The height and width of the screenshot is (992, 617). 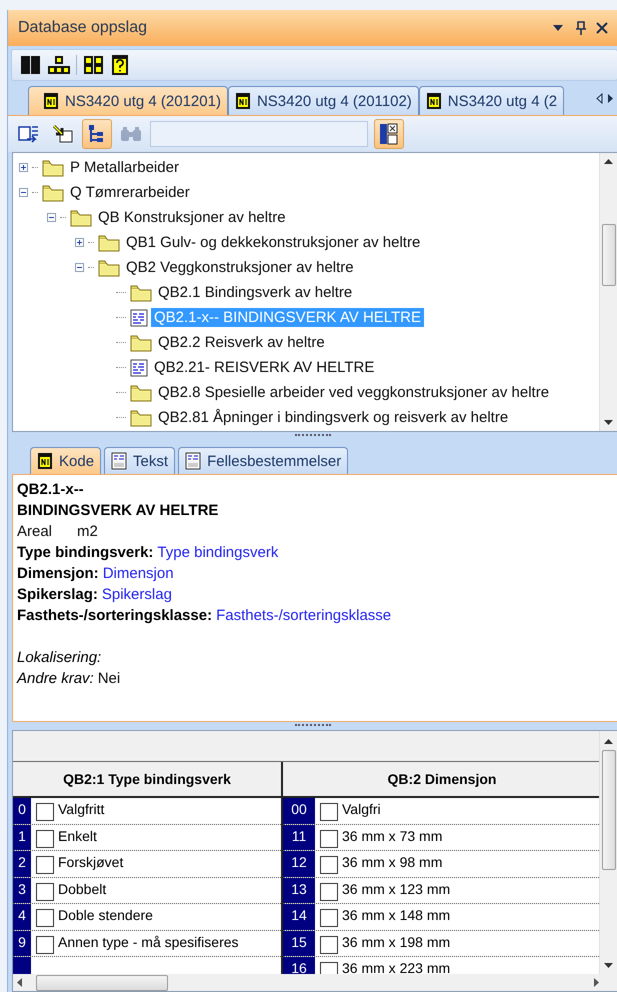 What do you see at coordinates (441, 780) in the screenshot?
I see `column-header: QB:2 Dimensjon` at bounding box center [441, 780].